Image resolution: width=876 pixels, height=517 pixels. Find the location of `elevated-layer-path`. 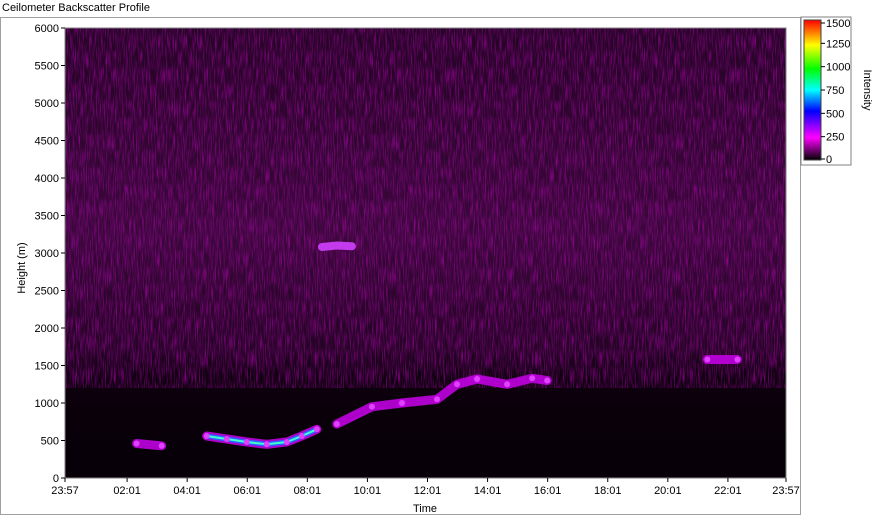

elevated-layer-path is located at coordinates (336, 246).